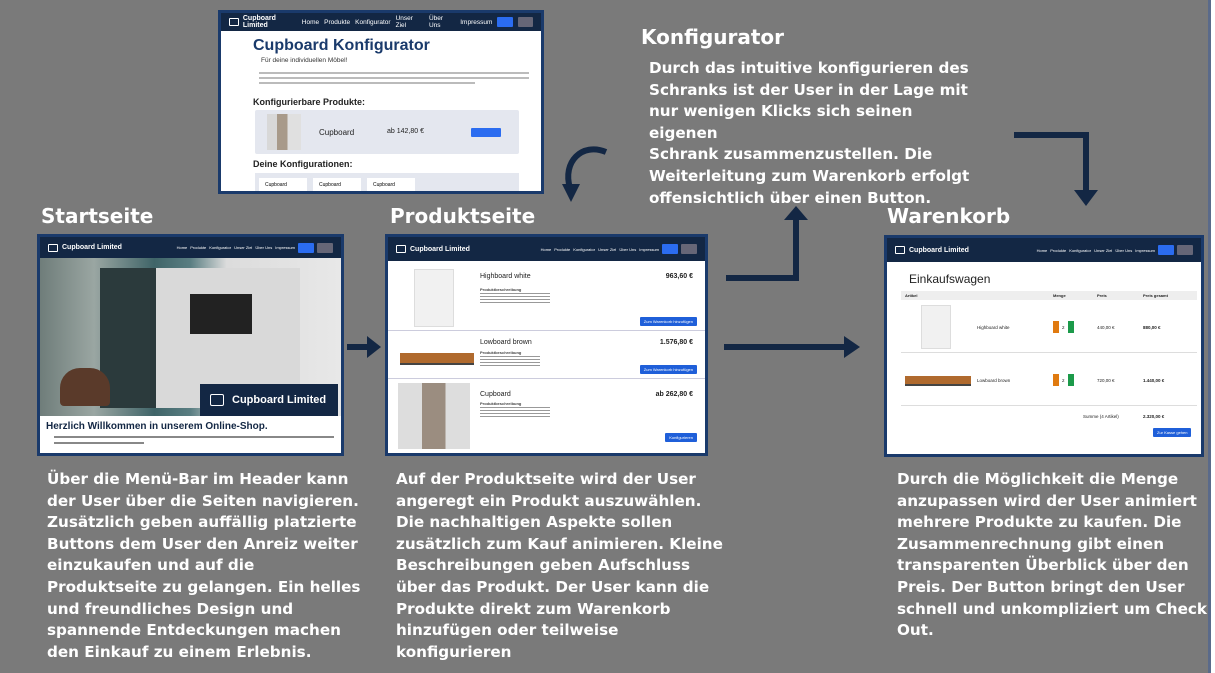  I want to click on arrow-start-to-produkt, so click(364, 347).